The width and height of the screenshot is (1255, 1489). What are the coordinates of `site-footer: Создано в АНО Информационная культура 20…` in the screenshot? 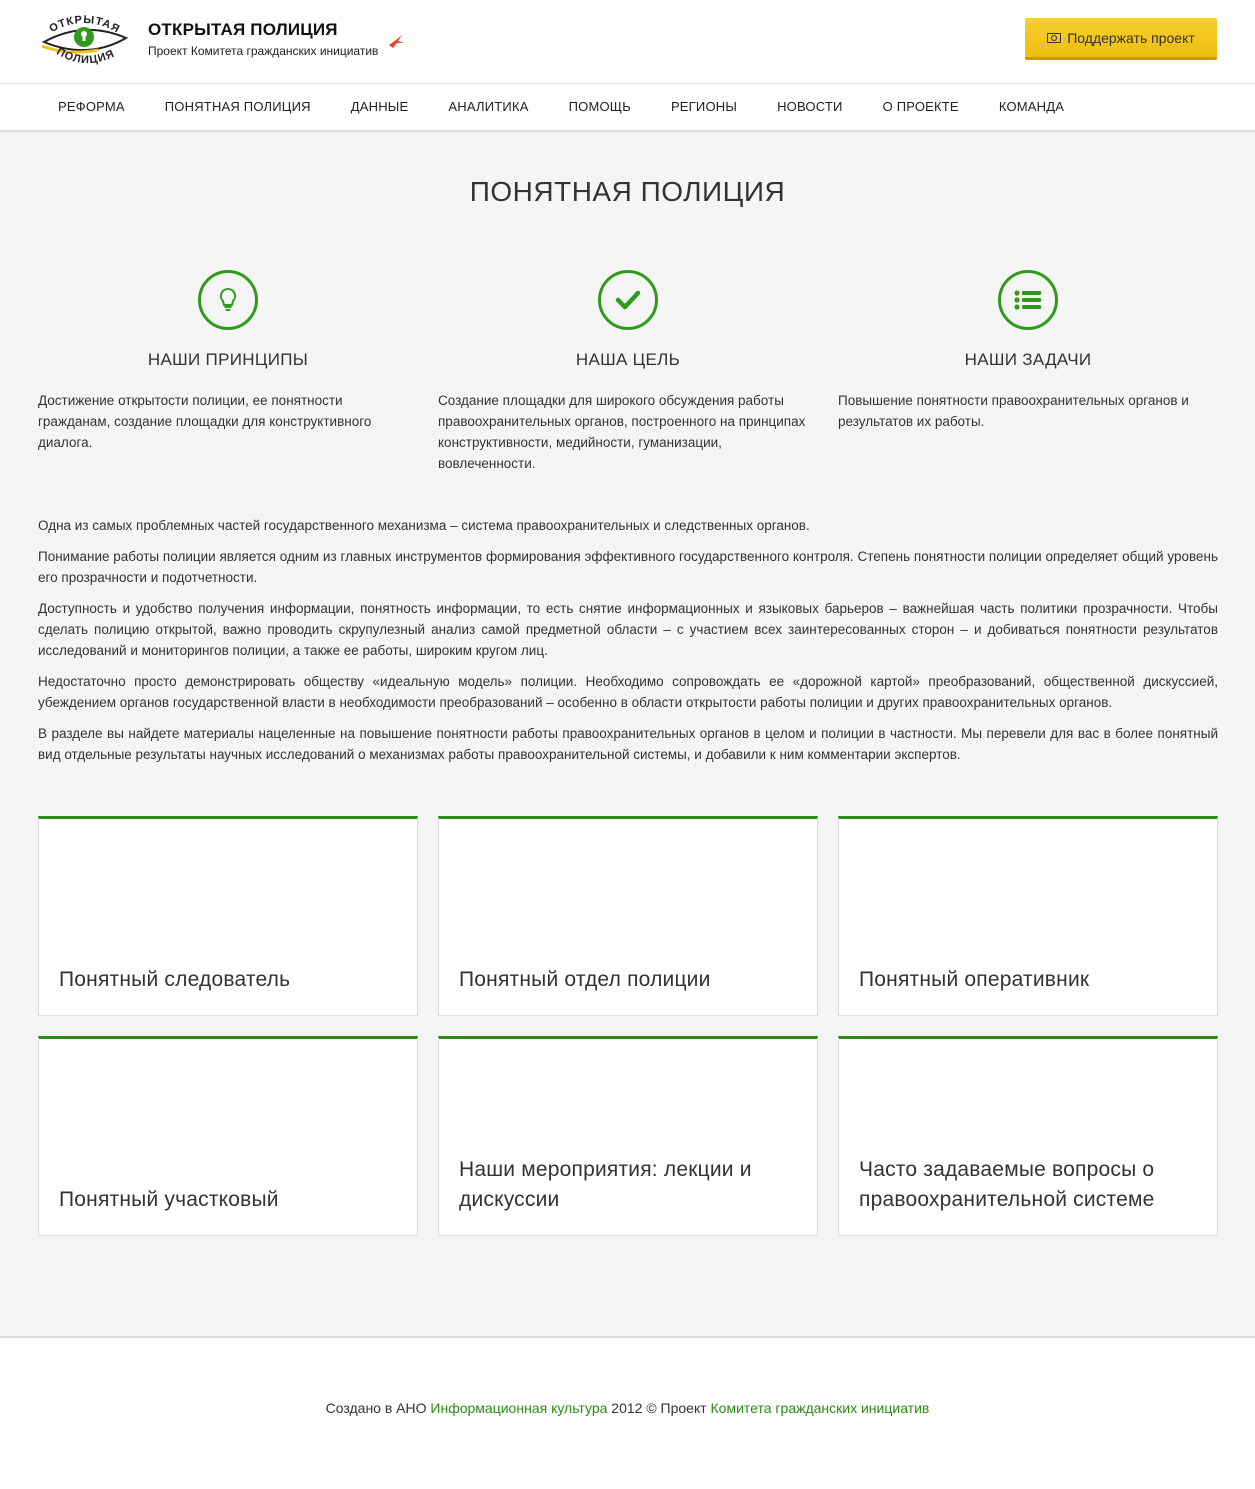 It's located at (627, 1412).